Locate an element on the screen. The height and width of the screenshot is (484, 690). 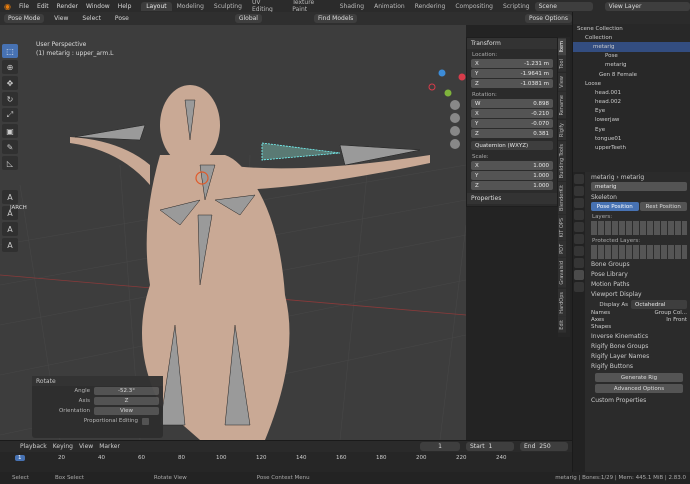
menu-render: Render is located at coordinates (67, 6).